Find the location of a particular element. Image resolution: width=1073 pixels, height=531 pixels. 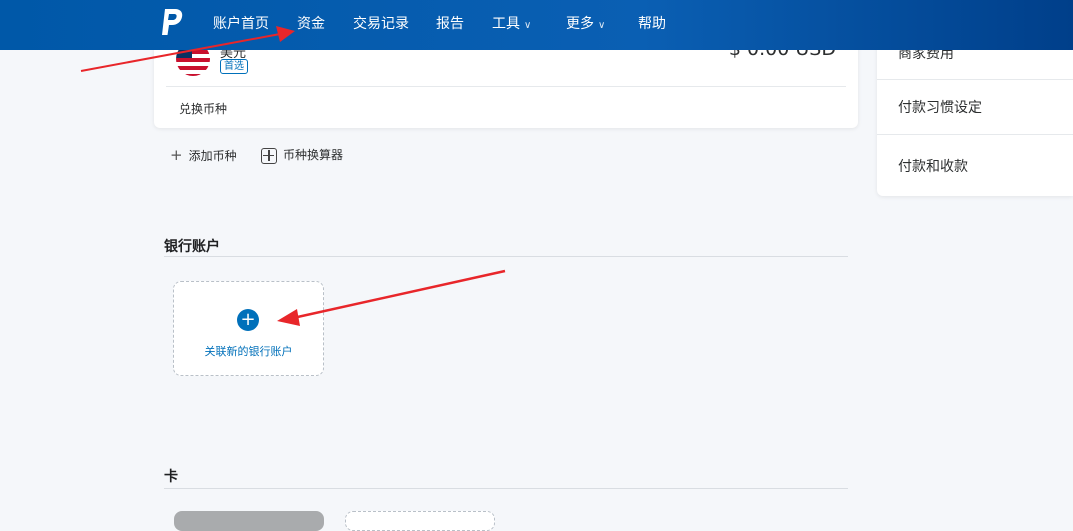

nav-item-more-label: 更多 is located at coordinates (580, 24).